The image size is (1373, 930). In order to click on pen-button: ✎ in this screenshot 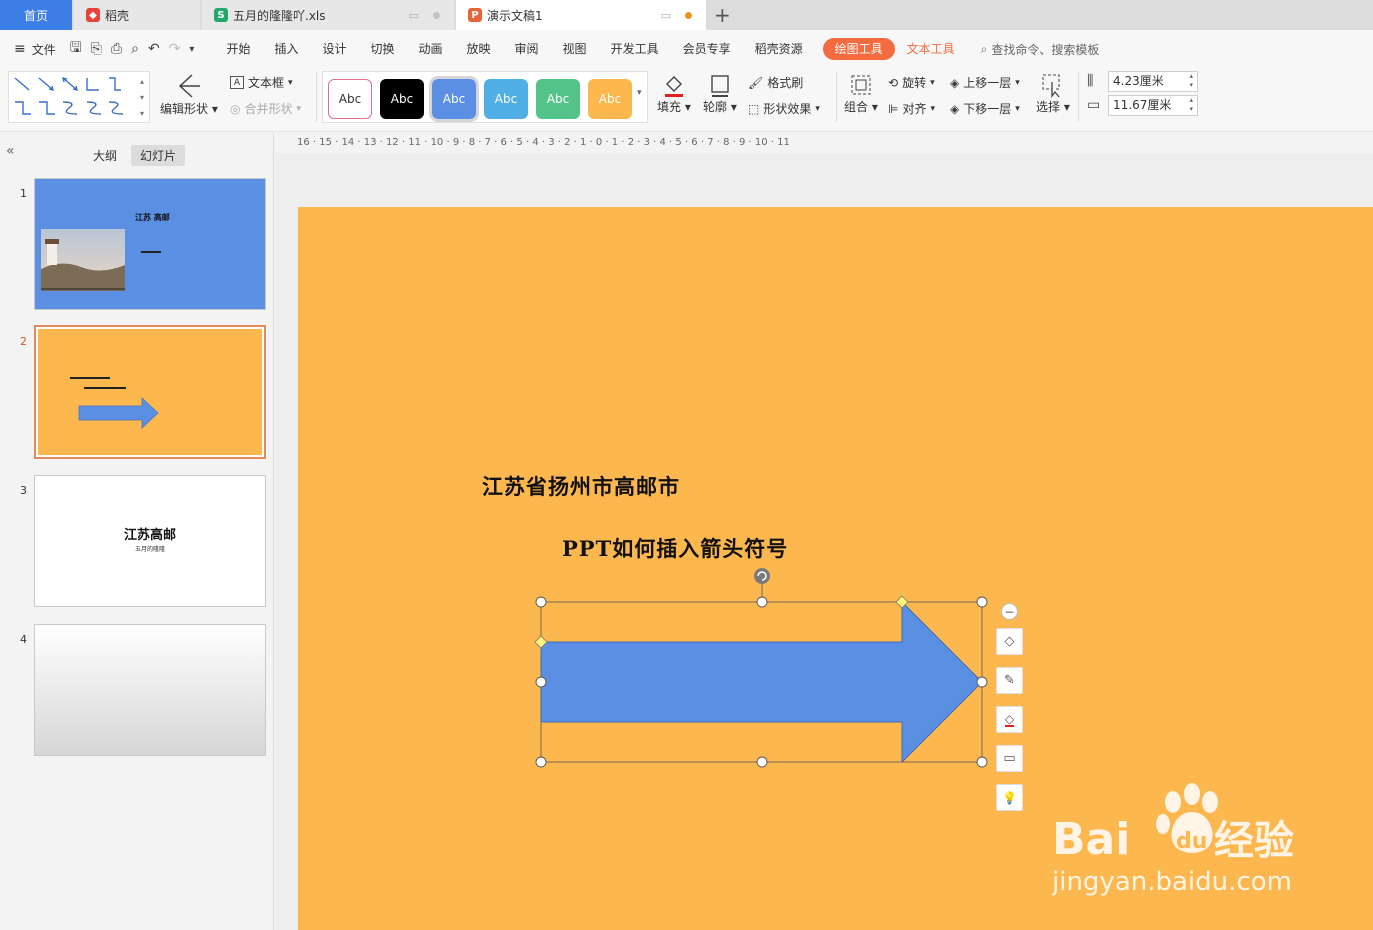, I will do `click(1009, 680)`.